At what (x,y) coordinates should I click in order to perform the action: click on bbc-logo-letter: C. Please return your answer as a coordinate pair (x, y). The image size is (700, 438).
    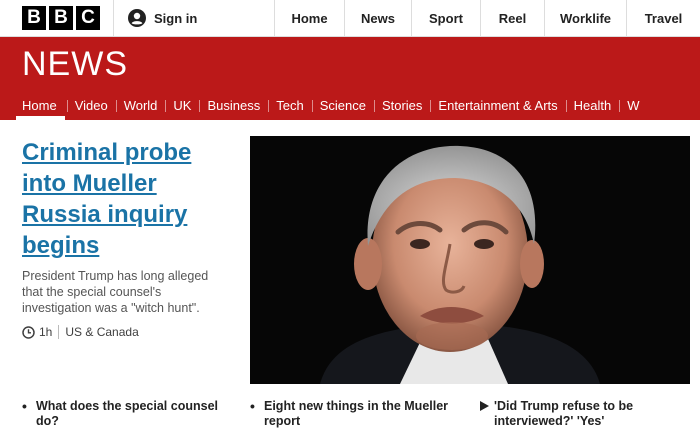
    Looking at the image, I should click on (88, 18).